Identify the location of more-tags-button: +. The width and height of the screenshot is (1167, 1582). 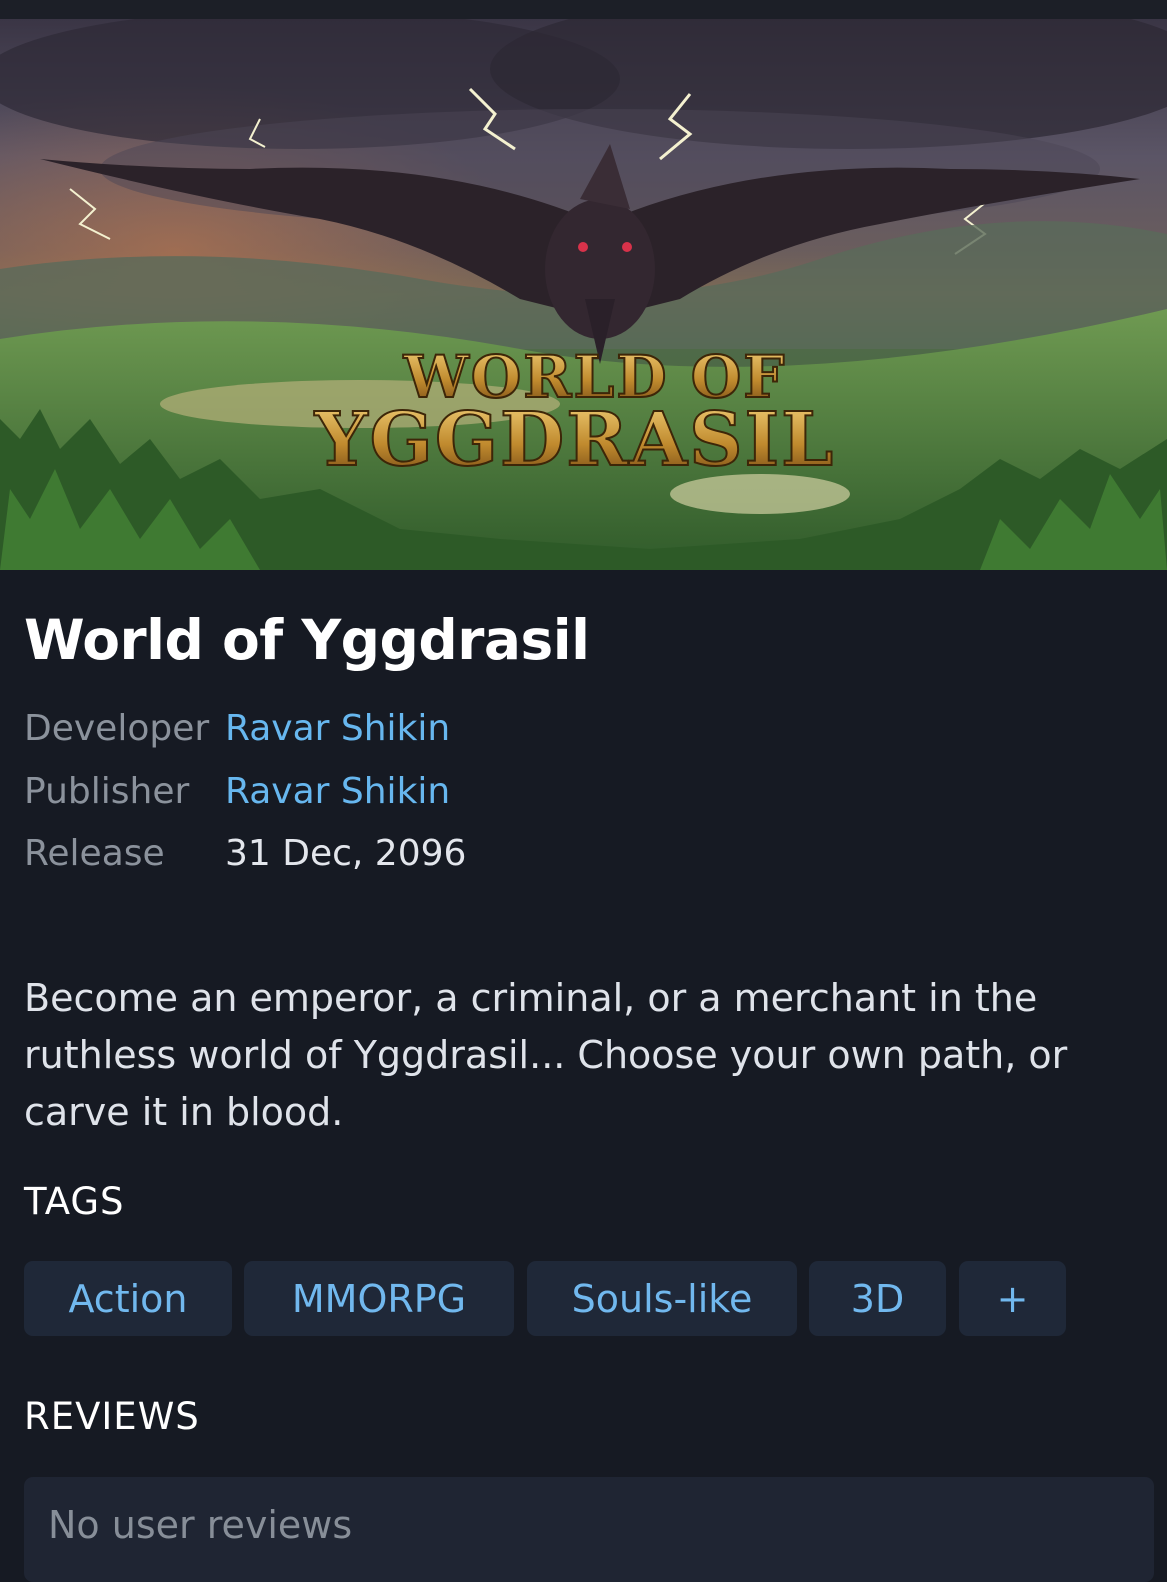
(1012, 1298).